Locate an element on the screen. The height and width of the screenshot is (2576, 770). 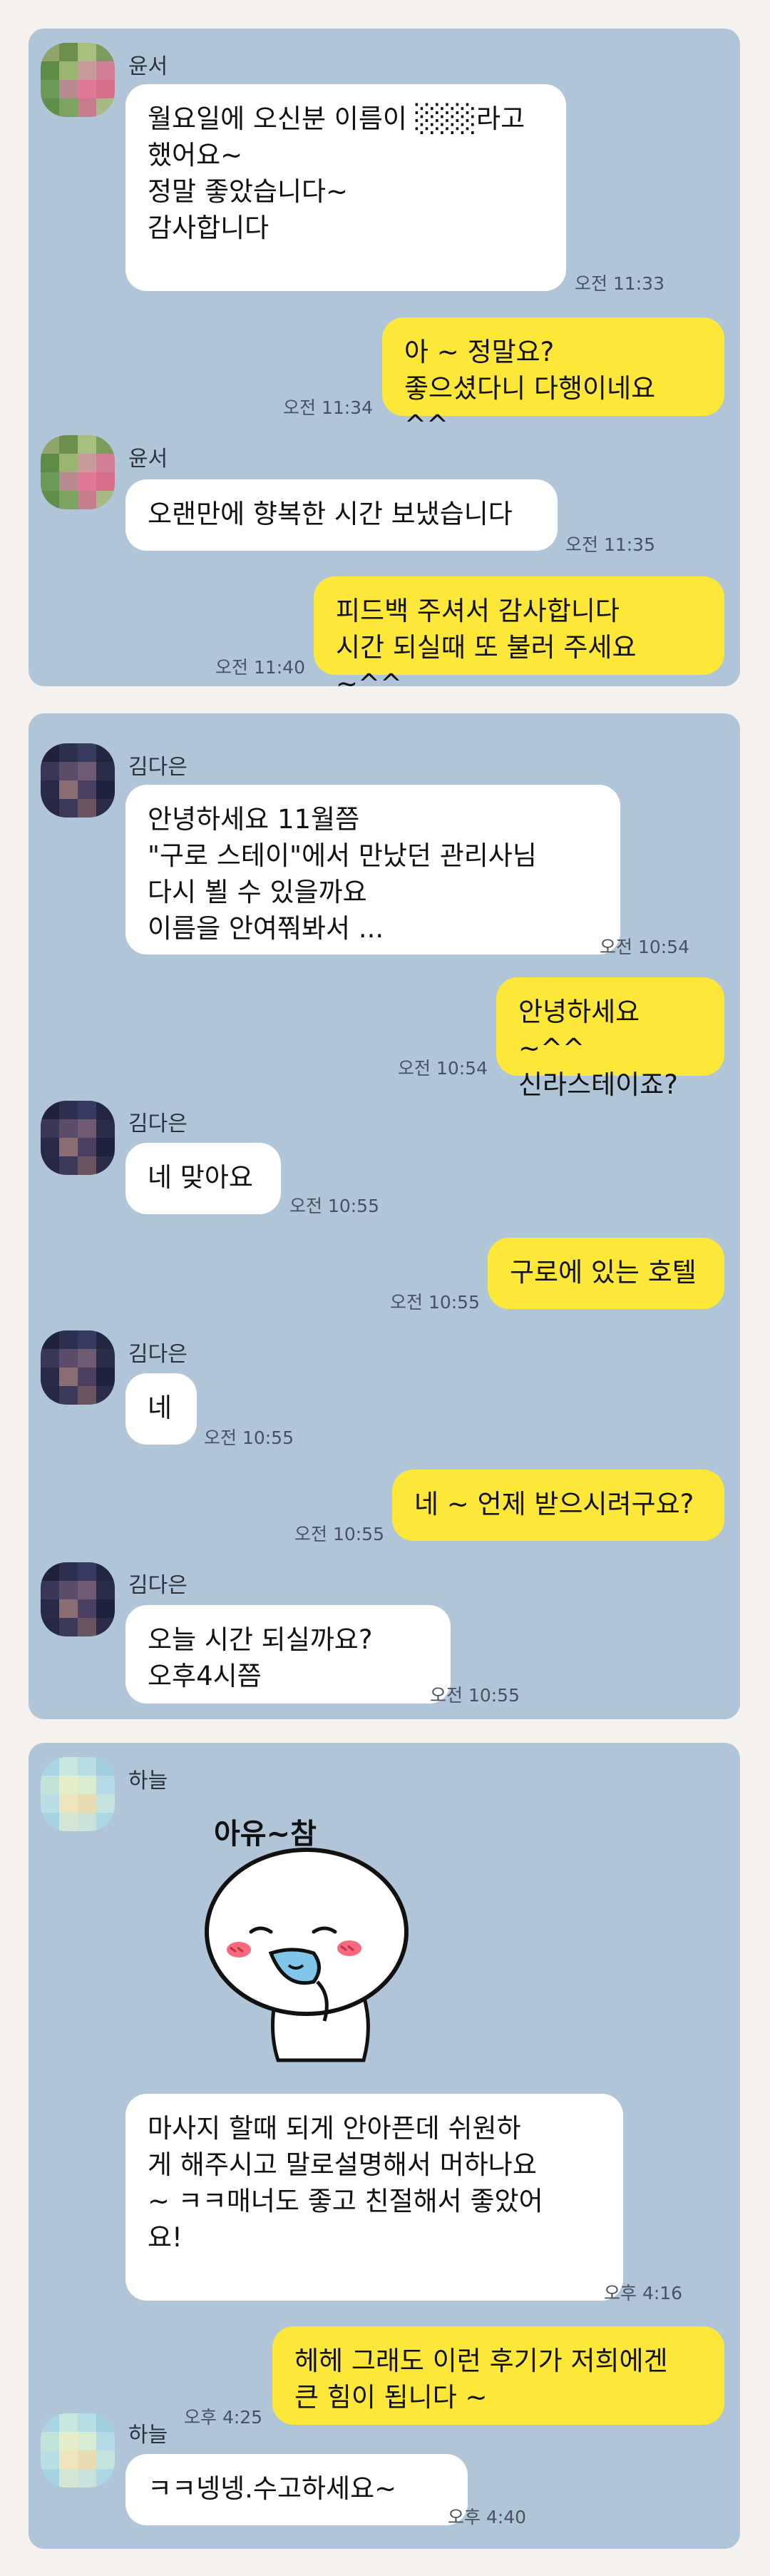
sticker: 아유~참 is located at coordinates (306, 1935).